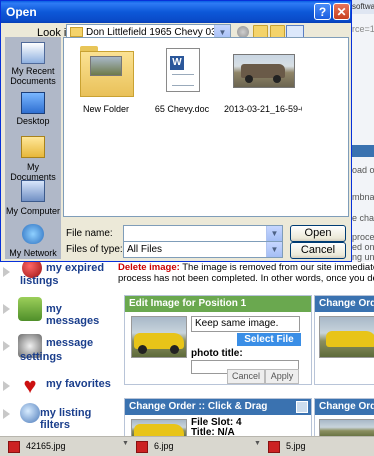 The image size is (374, 456). What do you see at coordinates (33, 253) in the screenshot?
I see `place-label: My Network` at bounding box center [33, 253].